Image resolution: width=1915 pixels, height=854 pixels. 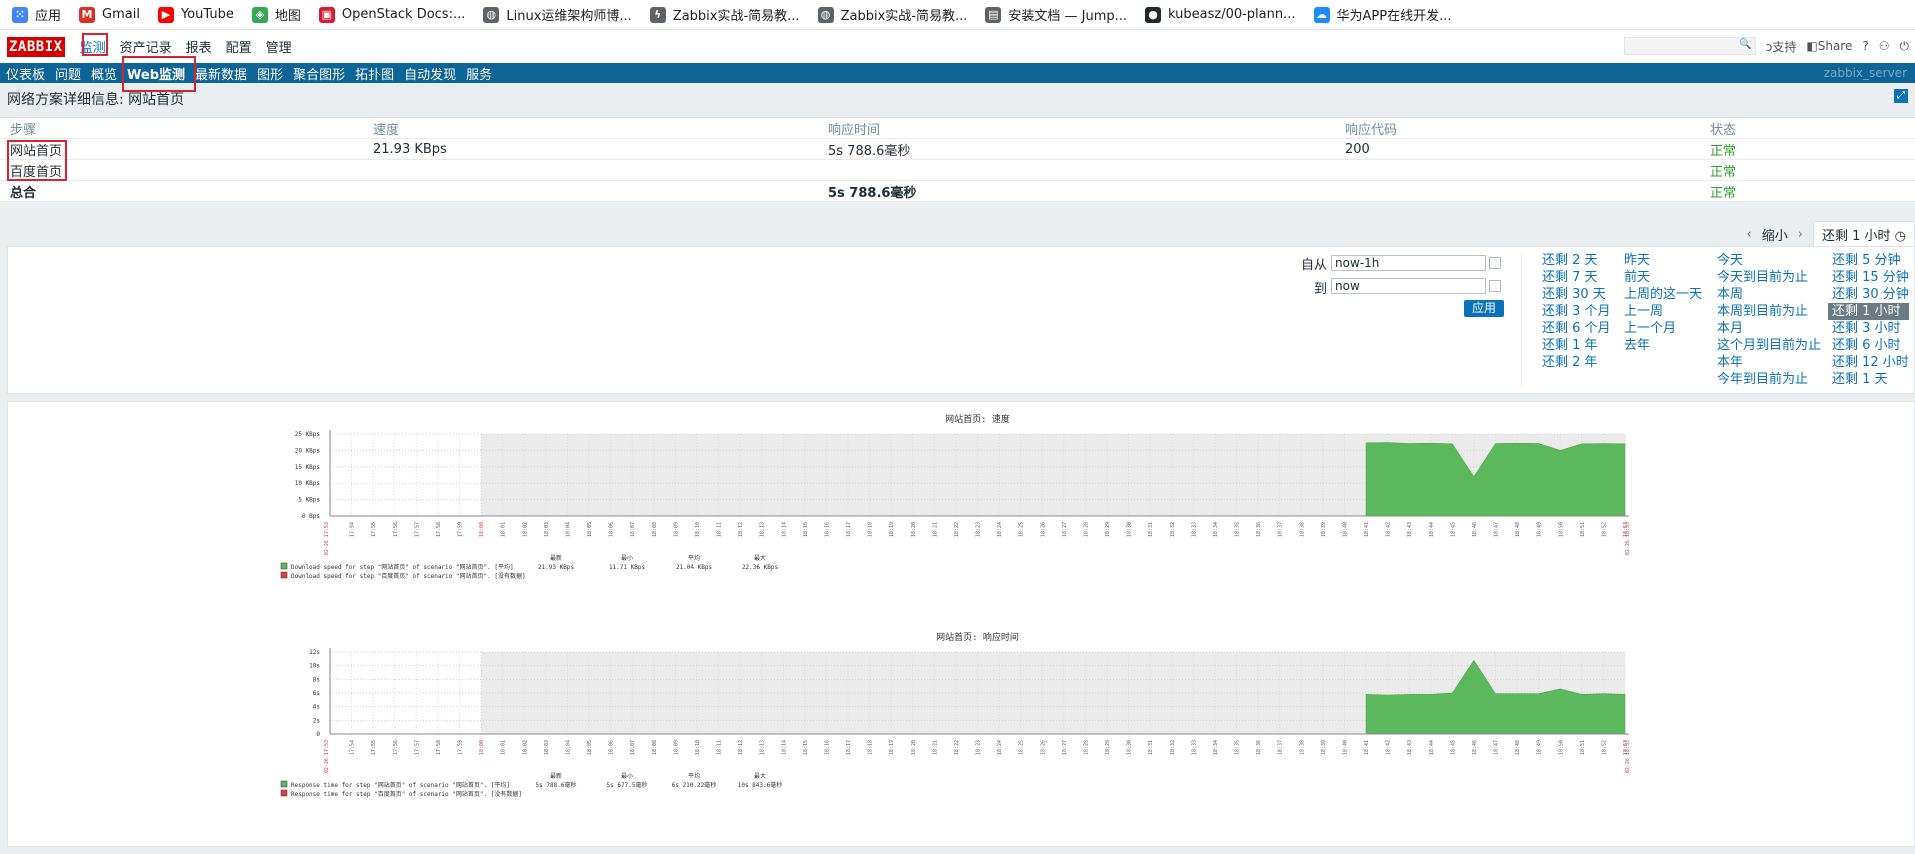 I want to click on quick-range-link: 还剩 6 小时, so click(x=1870, y=345).